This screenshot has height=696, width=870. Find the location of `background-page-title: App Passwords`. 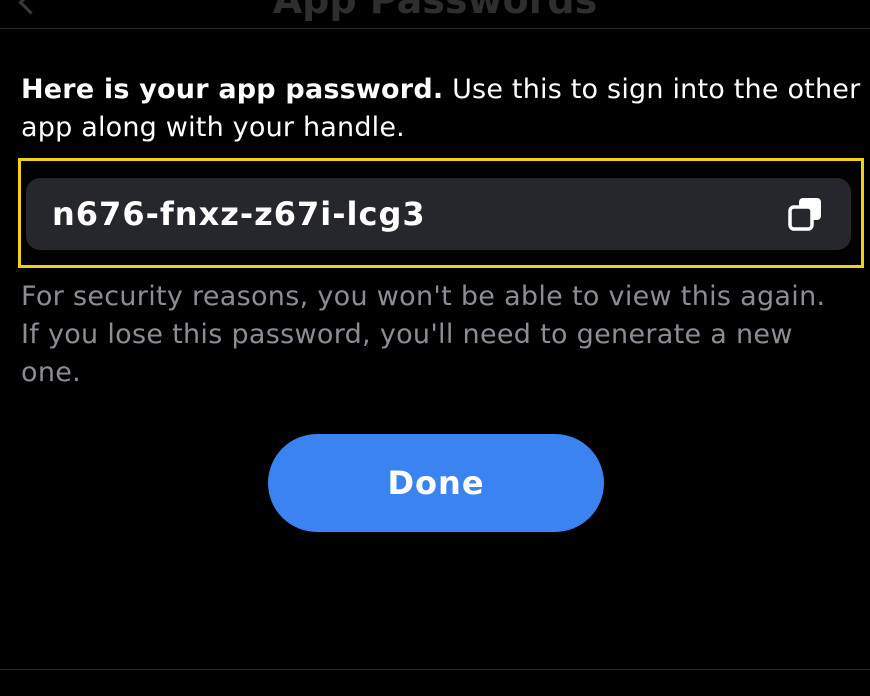

background-page-title: App Passwords is located at coordinates (435, 11).